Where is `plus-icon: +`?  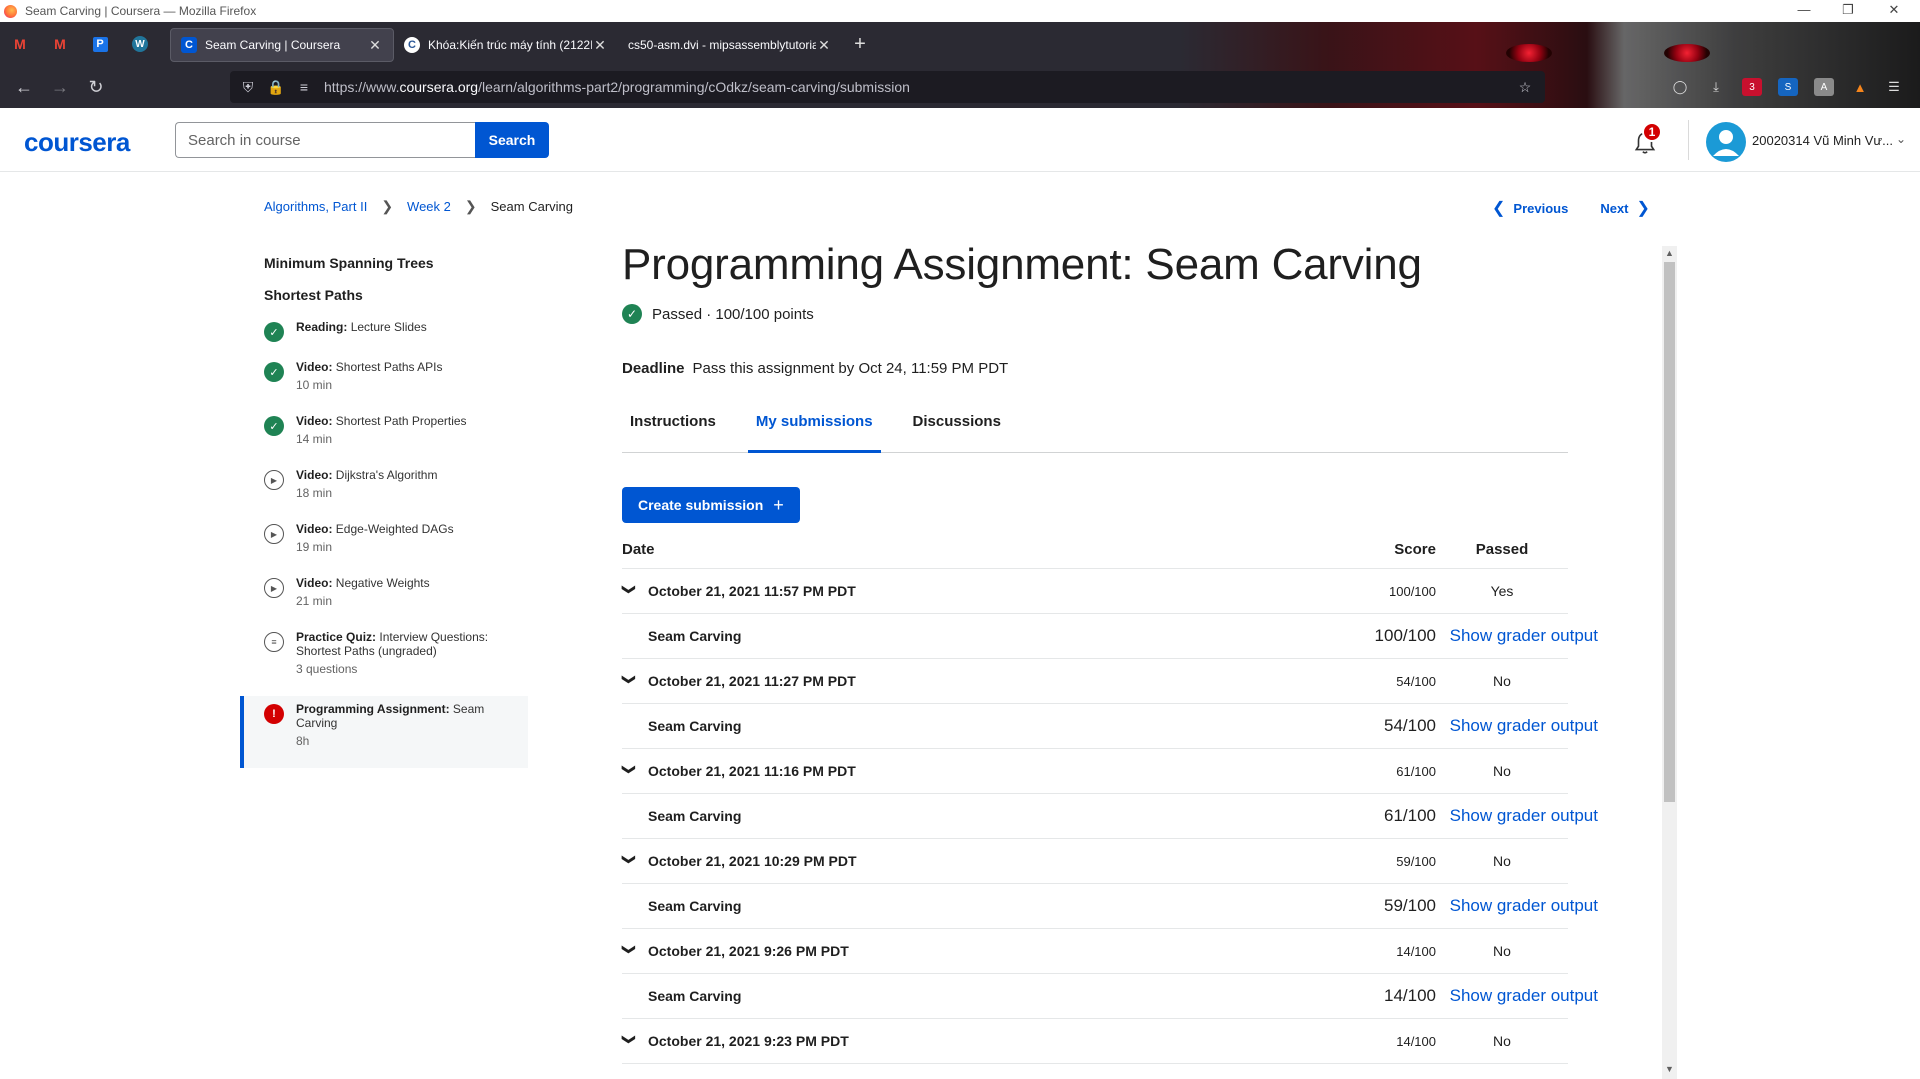 plus-icon: + is located at coordinates (778, 504).